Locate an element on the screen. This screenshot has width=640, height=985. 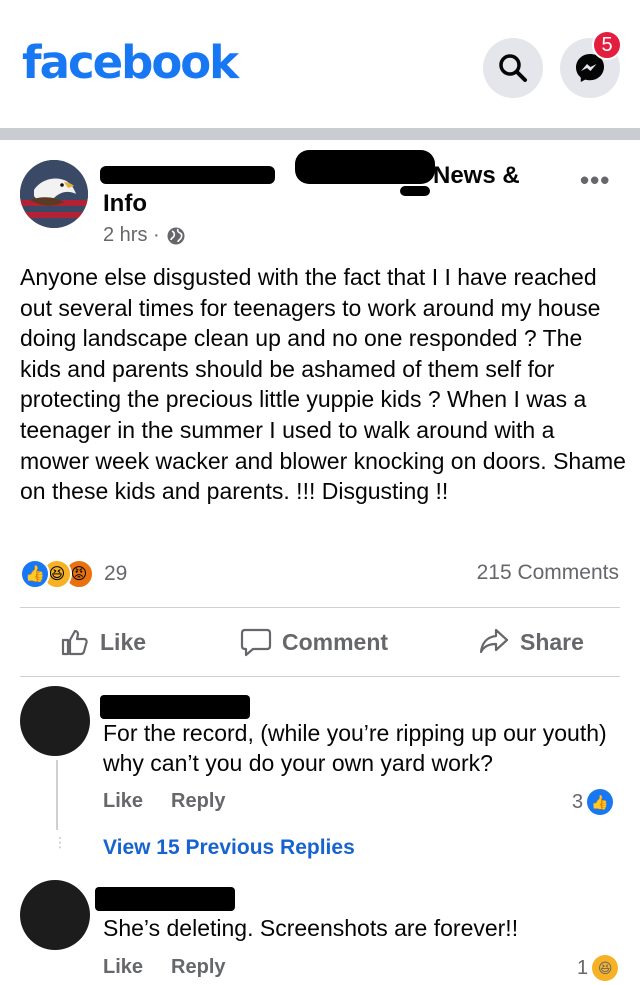
thread-line is located at coordinates (57, 795).